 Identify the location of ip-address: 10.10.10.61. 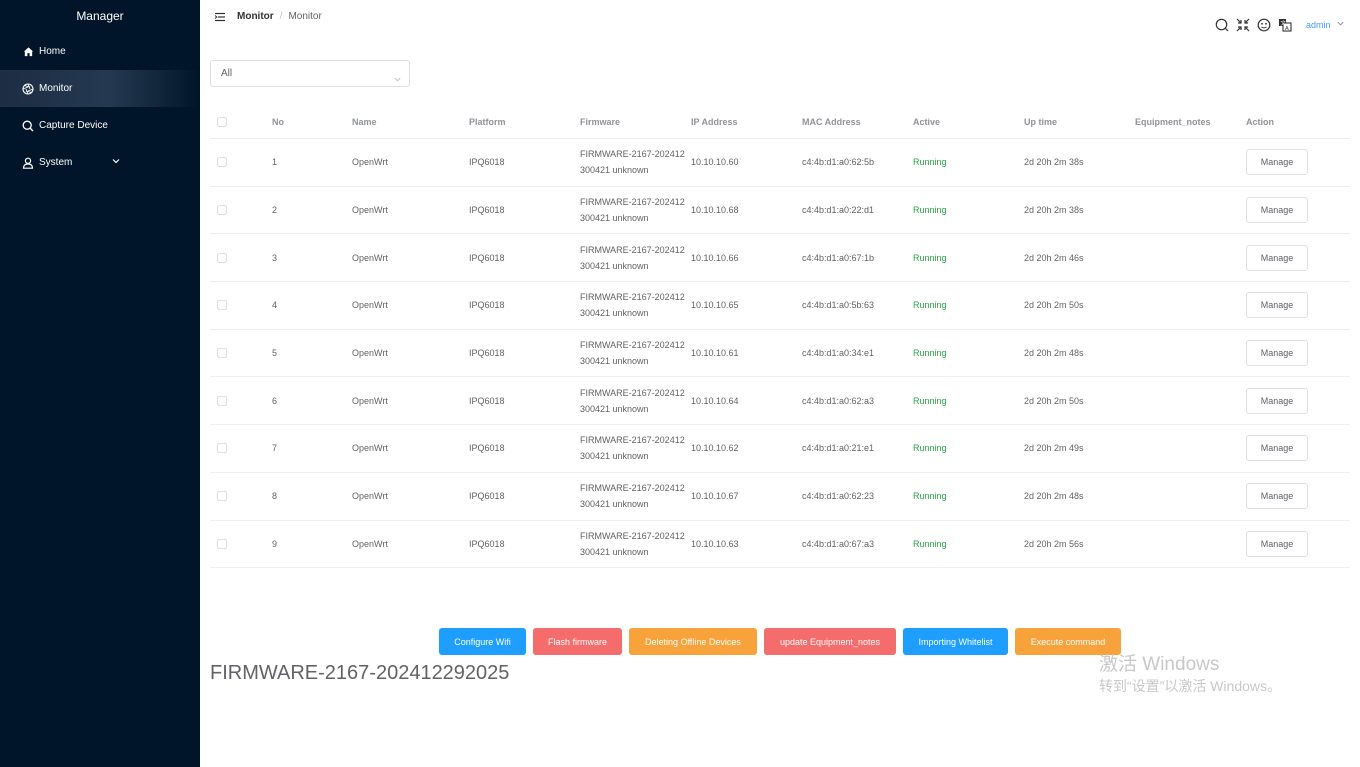
(715, 353).